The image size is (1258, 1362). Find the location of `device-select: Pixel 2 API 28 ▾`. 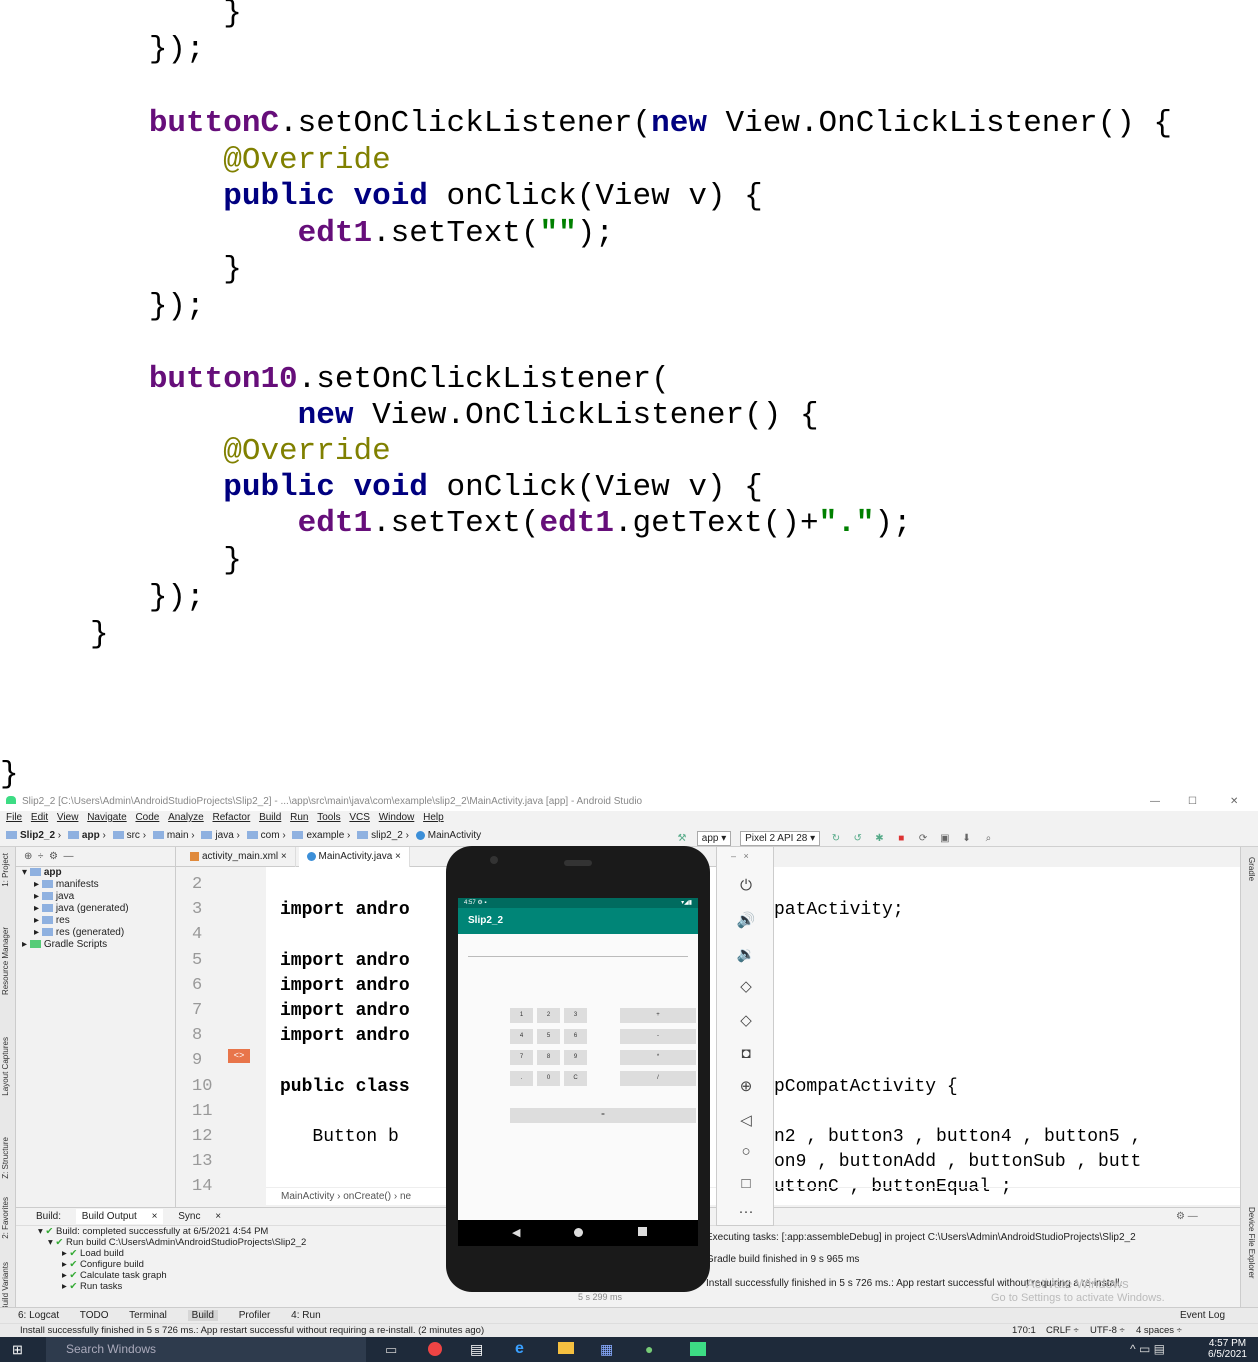

device-select: Pixel 2 API 28 ▾ is located at coordinates (780, 838).